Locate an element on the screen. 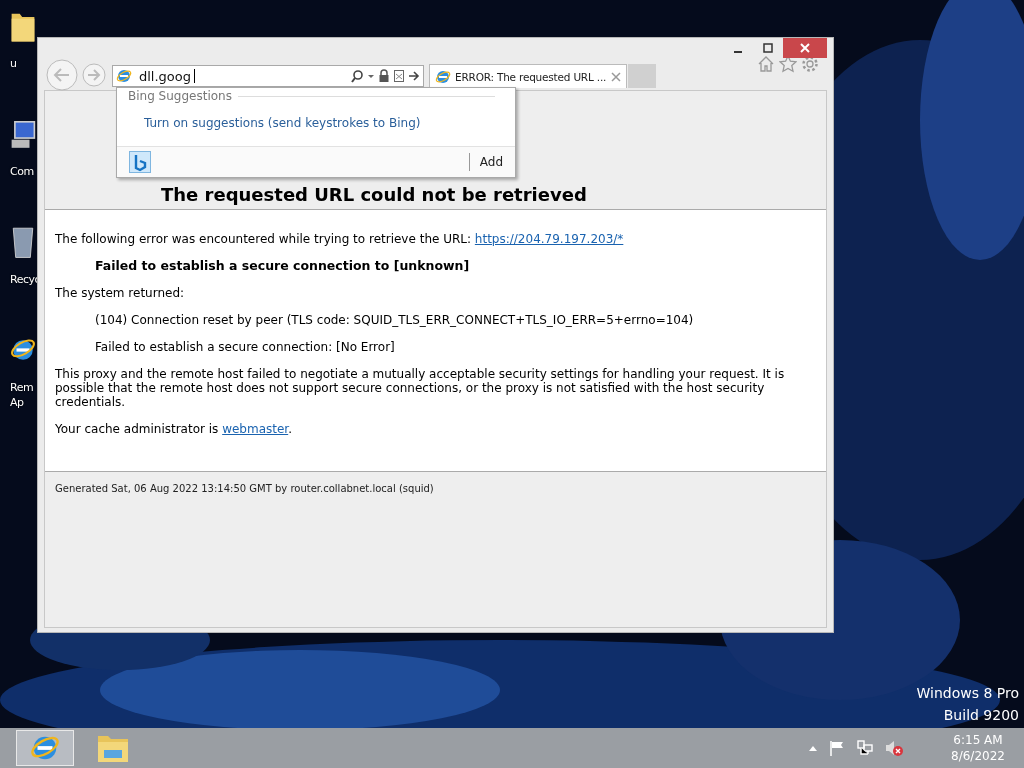 Image resolution: width=1024 pixels, height=768 pixels. close-button is located at coordinates (805, 48).